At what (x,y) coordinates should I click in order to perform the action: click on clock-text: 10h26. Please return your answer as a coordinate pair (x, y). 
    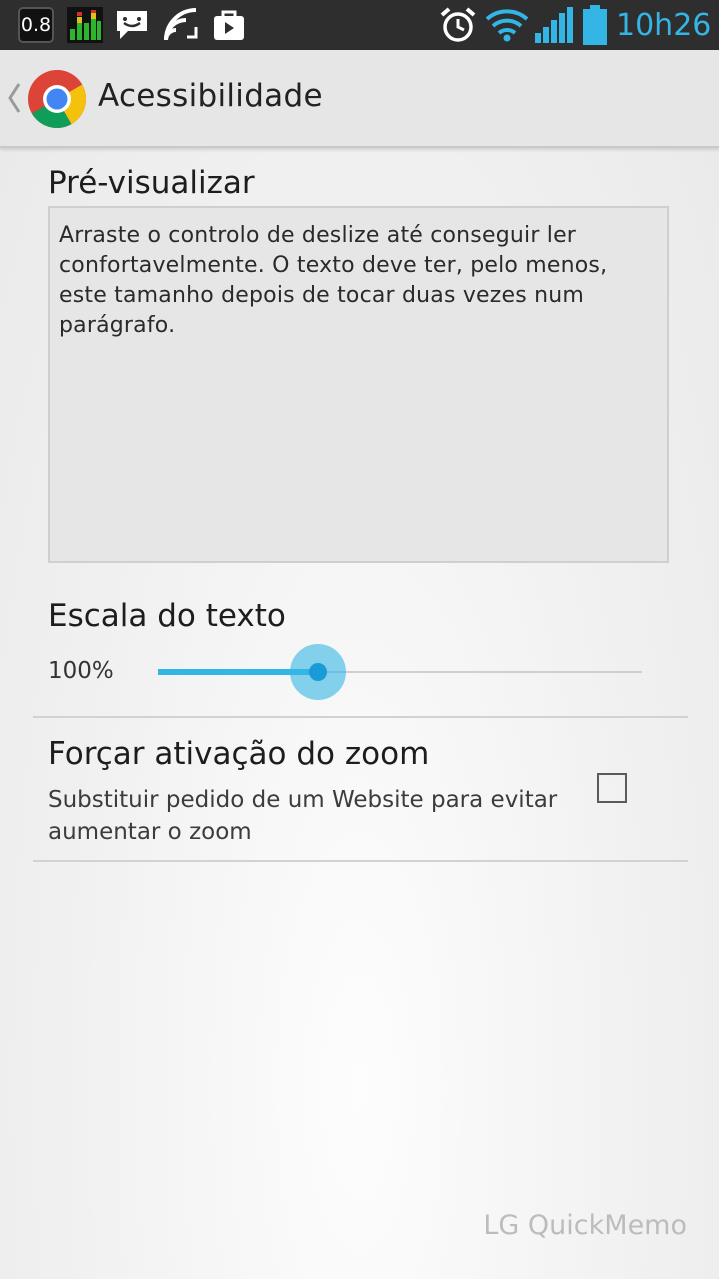
    Looking at the image, I should click on (664, 25).